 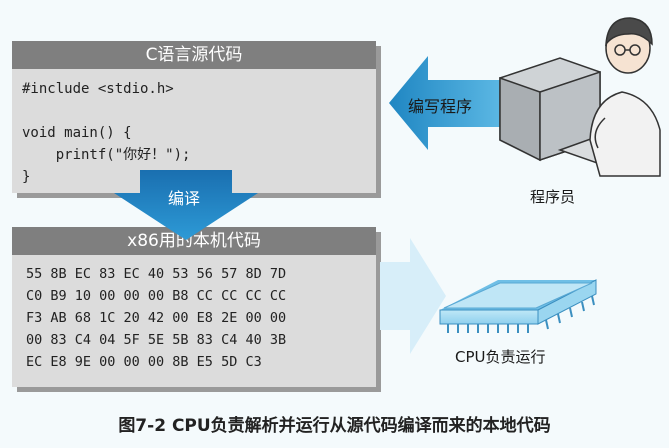 What do you see at coordinates (334, 426) in the screenshot?
I see `figure-caption: 图7-2 CPU负责解析并运行从源代码编译而来的本地代码` at bounding box center [334, 426].